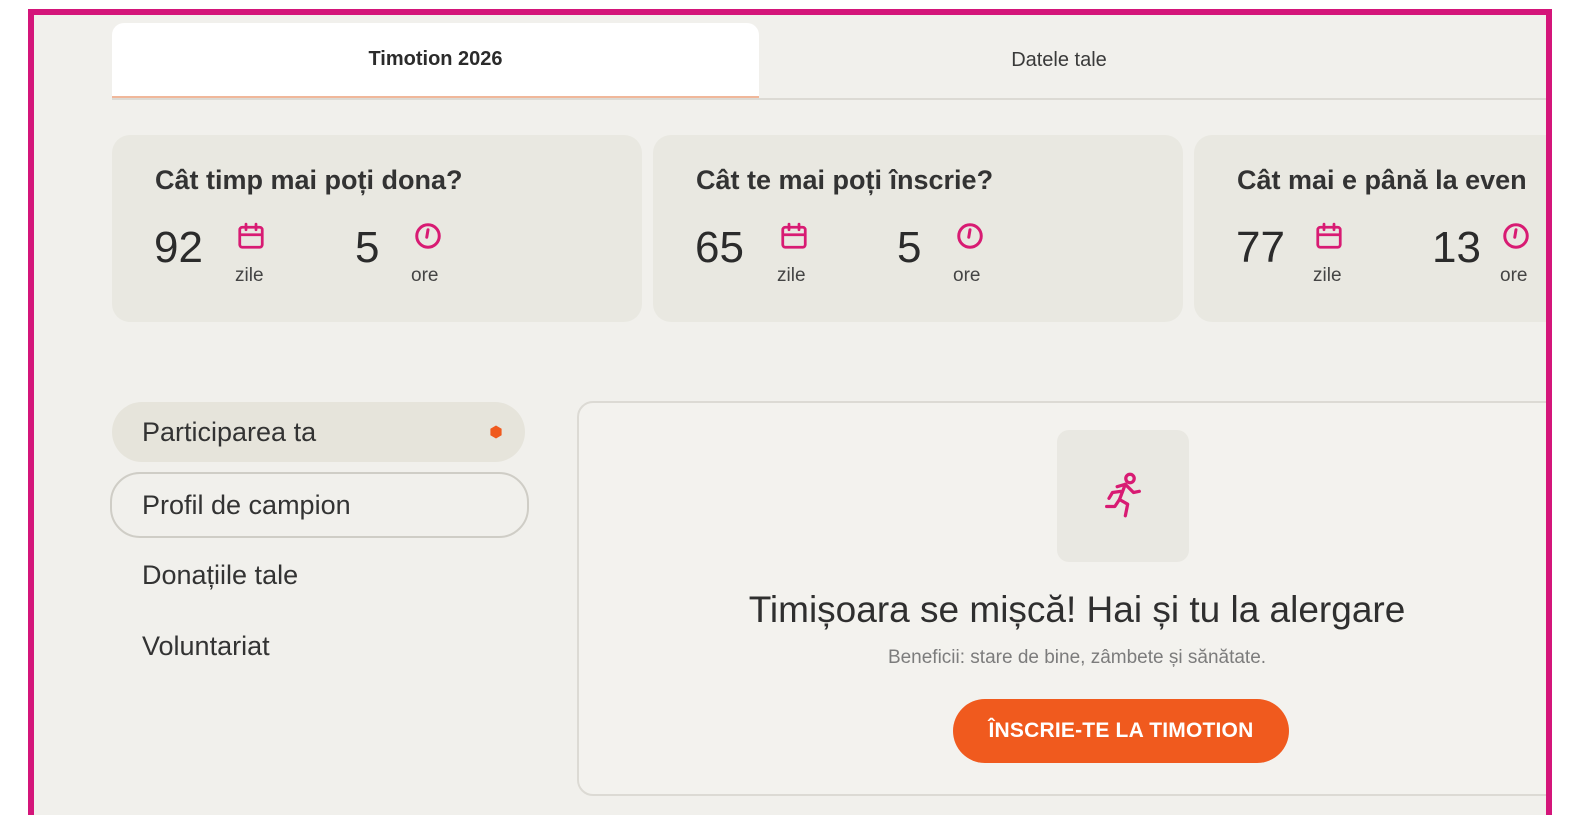  I want to click on menu-item-profil-de-campion: Profil de campion, so click(319, 505).